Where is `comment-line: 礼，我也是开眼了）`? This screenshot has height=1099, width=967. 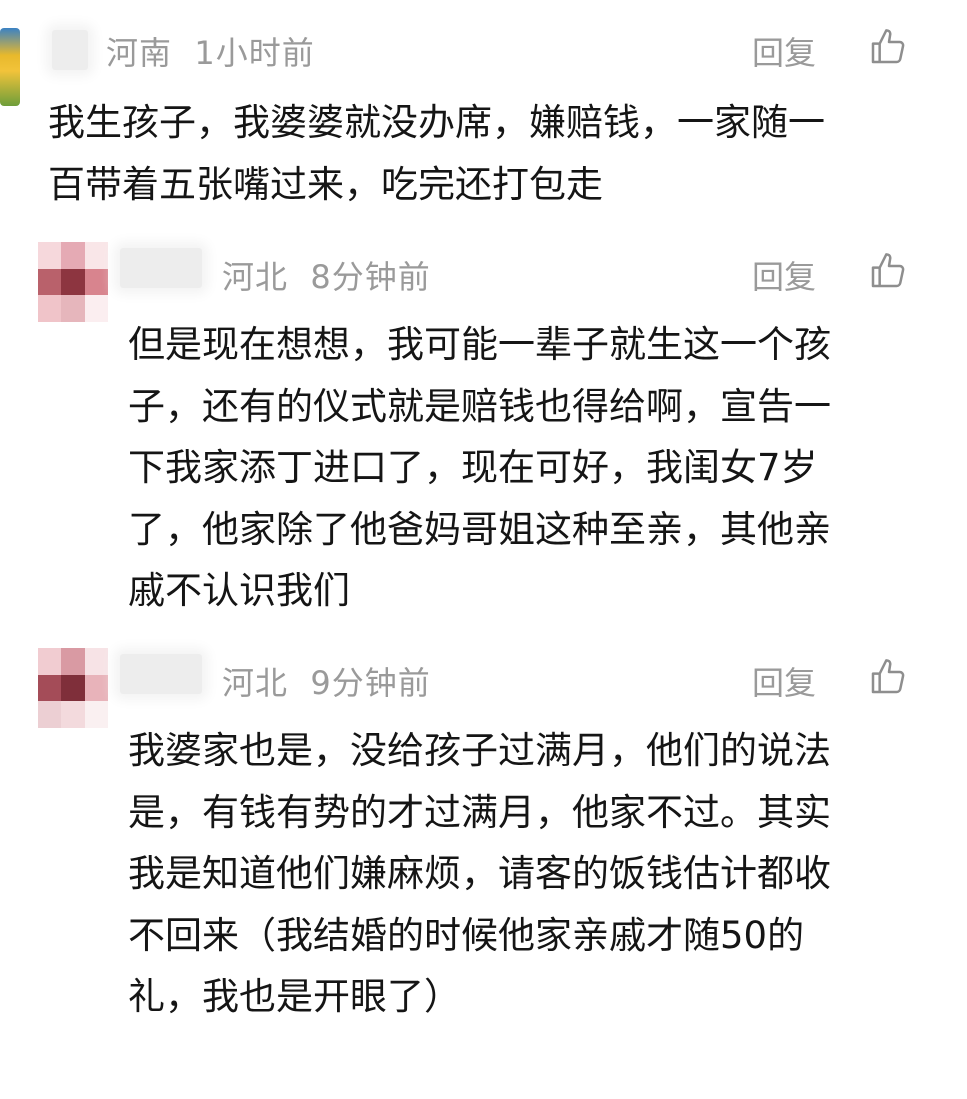
comment-line: 礼，我也是开眼了） is located at coordinates (294, 996).